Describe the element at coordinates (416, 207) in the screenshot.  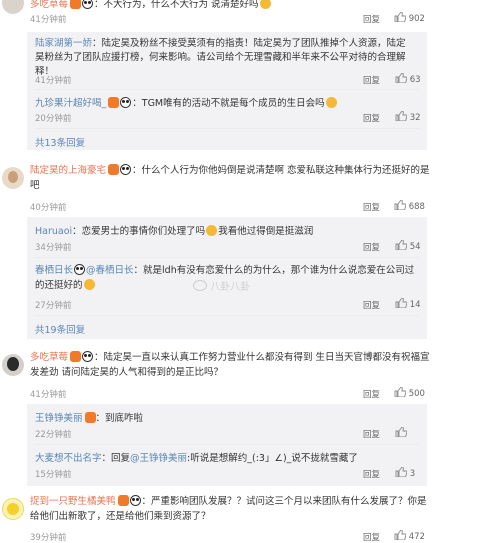
I see `like-count: 688` at that location.